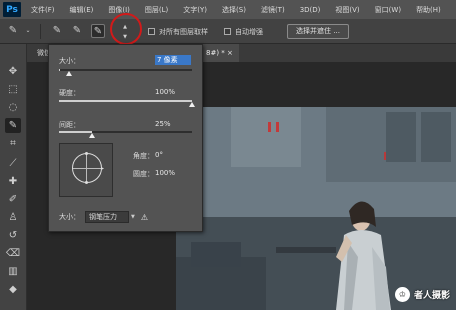 The image size is (456, 310). I want to click on angle-roundness-dial, so click(87, 168).